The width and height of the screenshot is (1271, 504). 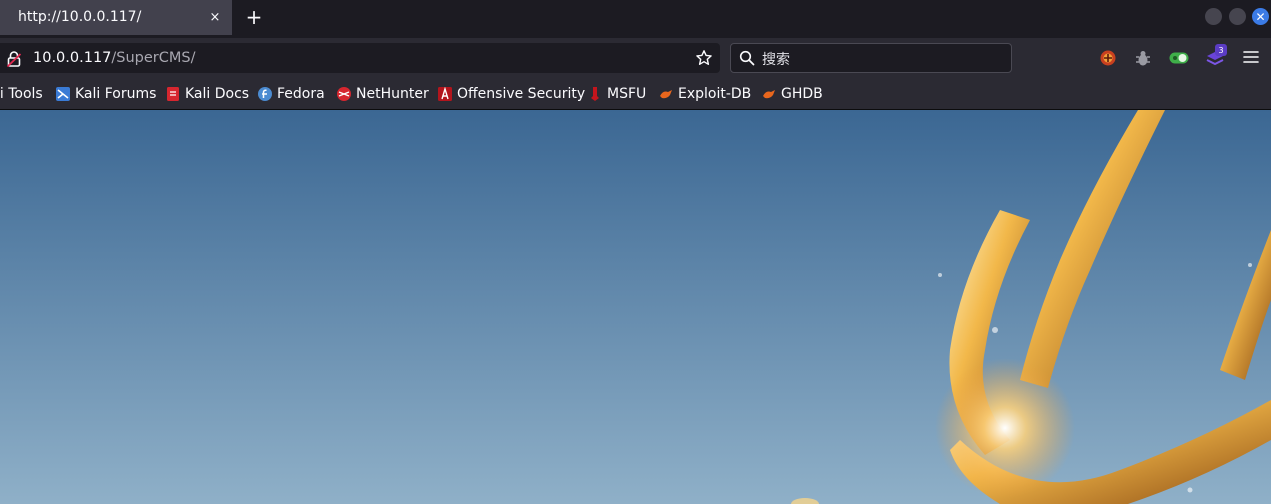 What do you see at coordinates (747, 58) in the screenshot?
I see `search-icon` at bounding box center [747, 58].